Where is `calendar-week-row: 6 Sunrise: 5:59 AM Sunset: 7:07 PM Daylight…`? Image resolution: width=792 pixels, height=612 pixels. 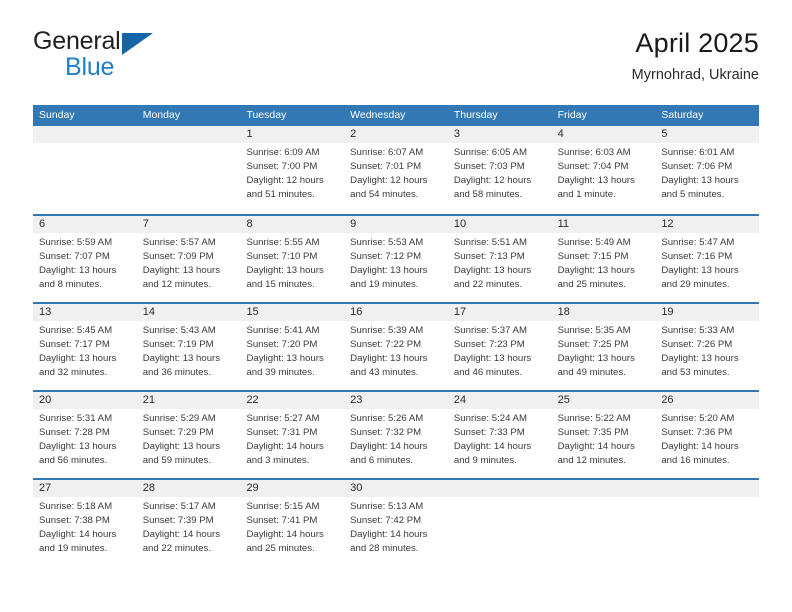
calendar-week-row: 6 Sunrise: 5:59 AM Sunset: 7:07 PM Daylight… is located at coordinates (396, 258).